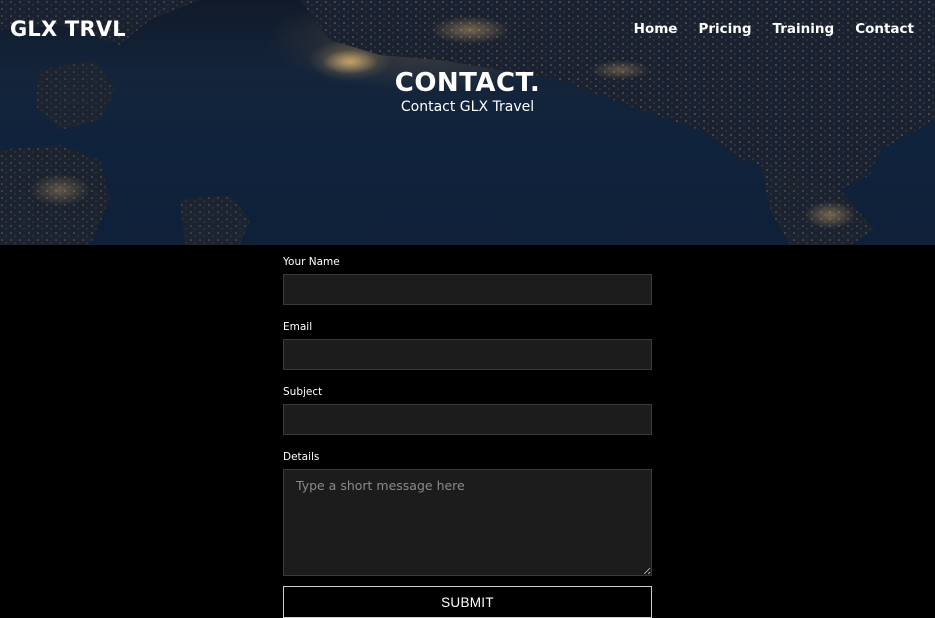 This screenshot has width=935, height=618. What do you see at coordinates (763, 29) in the screenshot?
I see `nav-links: Home Pricing Training Contact` at bounding box center [763, 29].